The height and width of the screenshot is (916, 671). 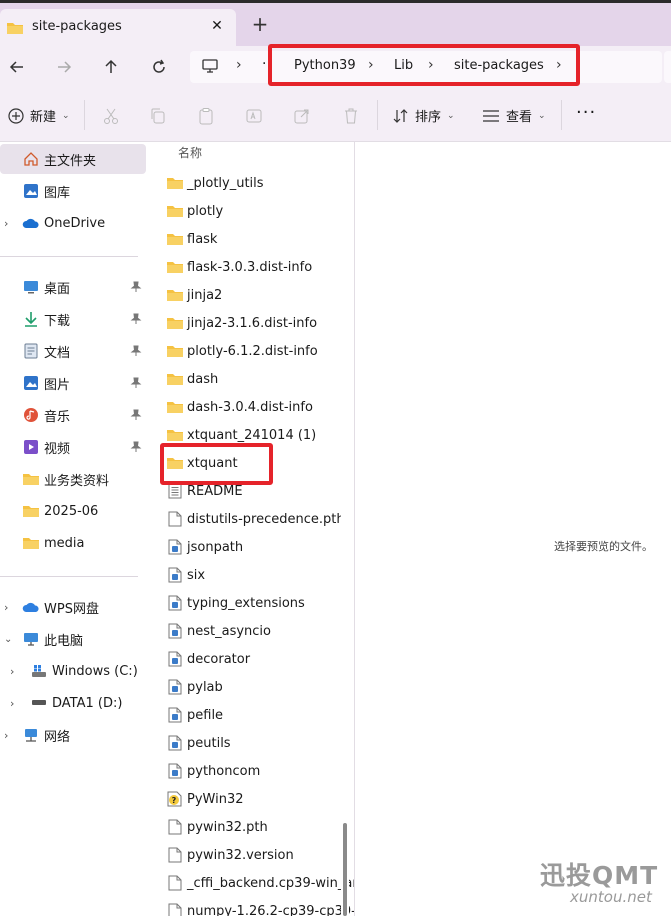 I want to click on file-name: nest_asyncio, so click(x=229, y=631).